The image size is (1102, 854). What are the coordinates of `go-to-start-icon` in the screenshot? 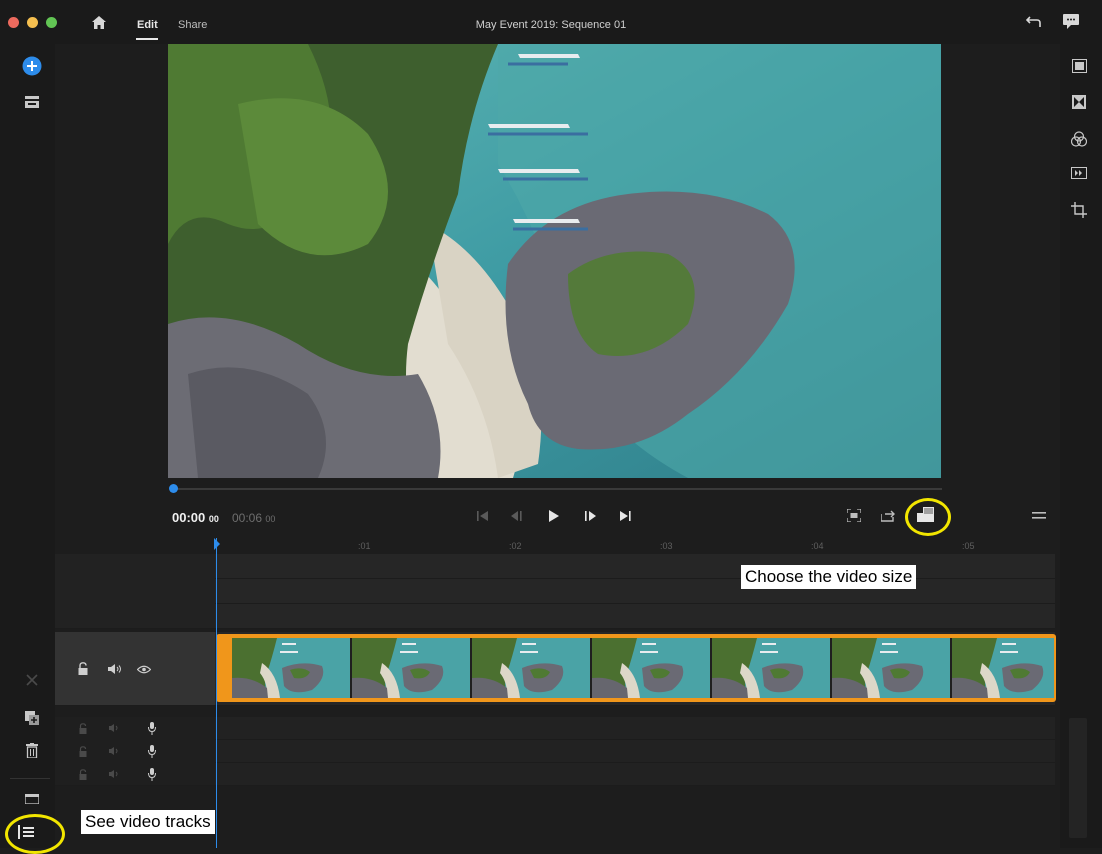 It's located at (483, 516).